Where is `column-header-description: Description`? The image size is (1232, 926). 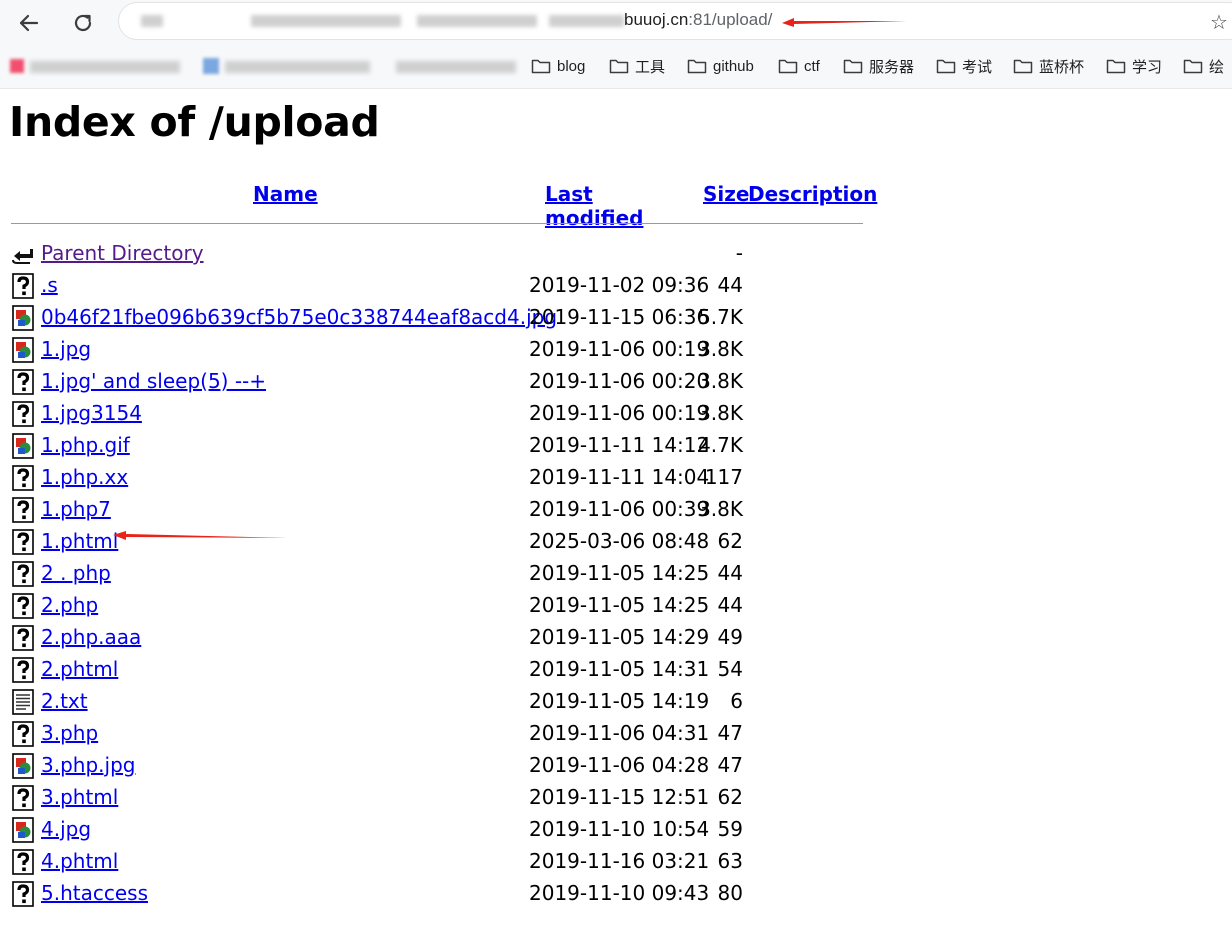 column-header-description: Description is located at coordinates (812, 194).